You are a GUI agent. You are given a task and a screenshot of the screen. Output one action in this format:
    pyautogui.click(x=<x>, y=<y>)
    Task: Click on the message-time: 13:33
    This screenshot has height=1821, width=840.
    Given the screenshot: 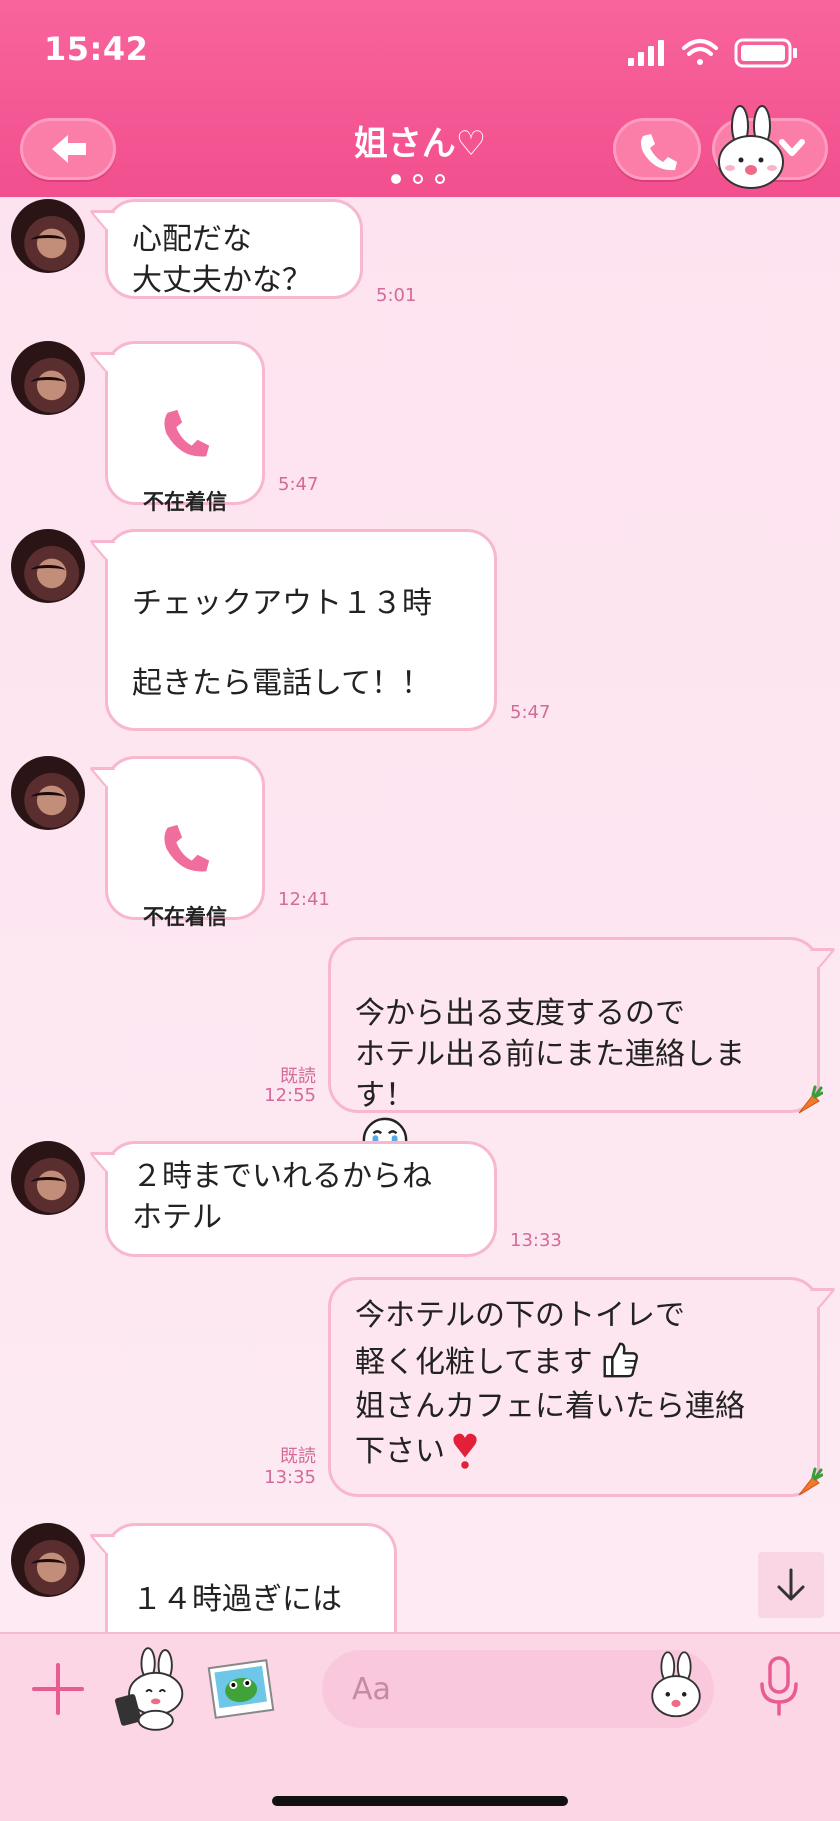 What is the action you would take?
    pyautogui.click(x=536, y=1240)
    